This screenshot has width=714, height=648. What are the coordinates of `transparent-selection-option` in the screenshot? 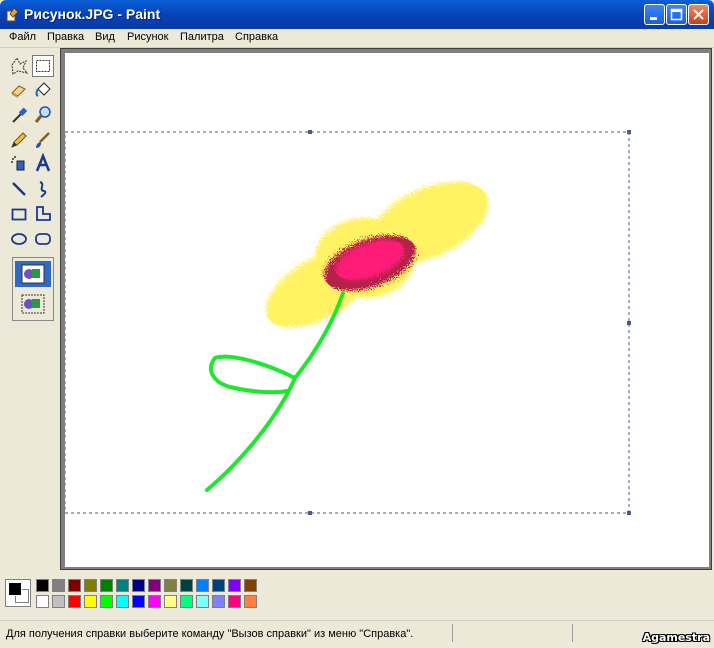 It's located at (33, 304).